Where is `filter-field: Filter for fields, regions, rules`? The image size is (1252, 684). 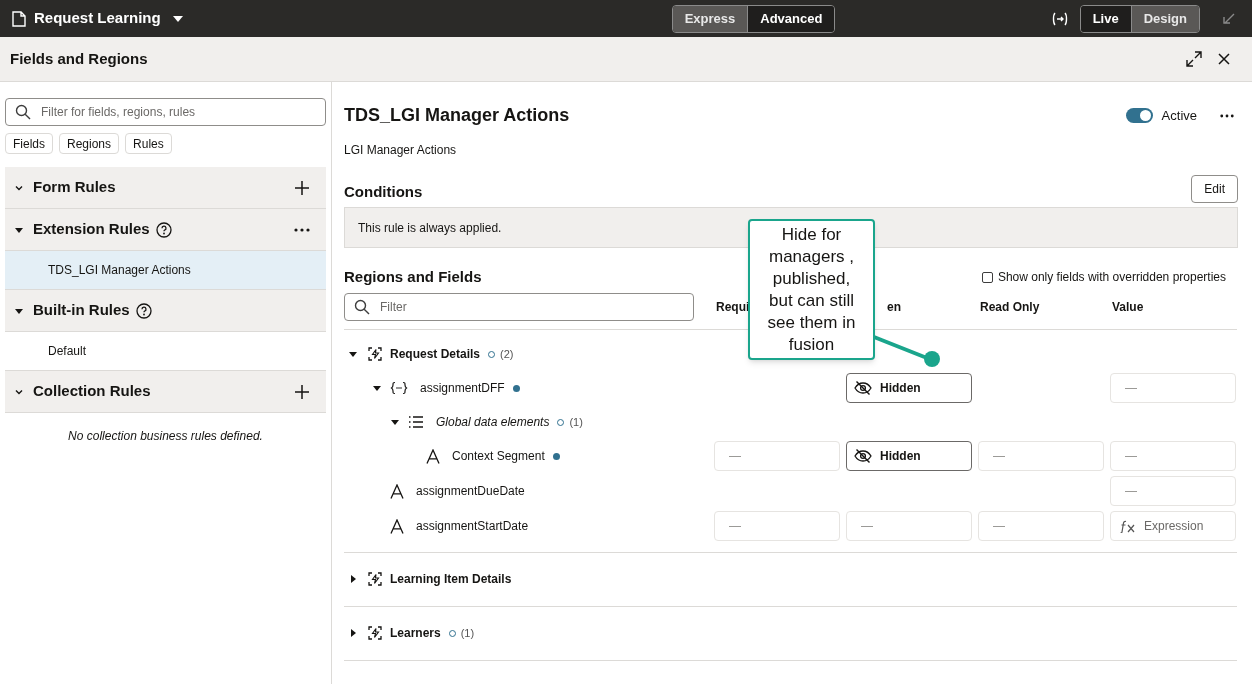
filter-field: Filter for fields, regions, rules is located at coordinates (165, 112).